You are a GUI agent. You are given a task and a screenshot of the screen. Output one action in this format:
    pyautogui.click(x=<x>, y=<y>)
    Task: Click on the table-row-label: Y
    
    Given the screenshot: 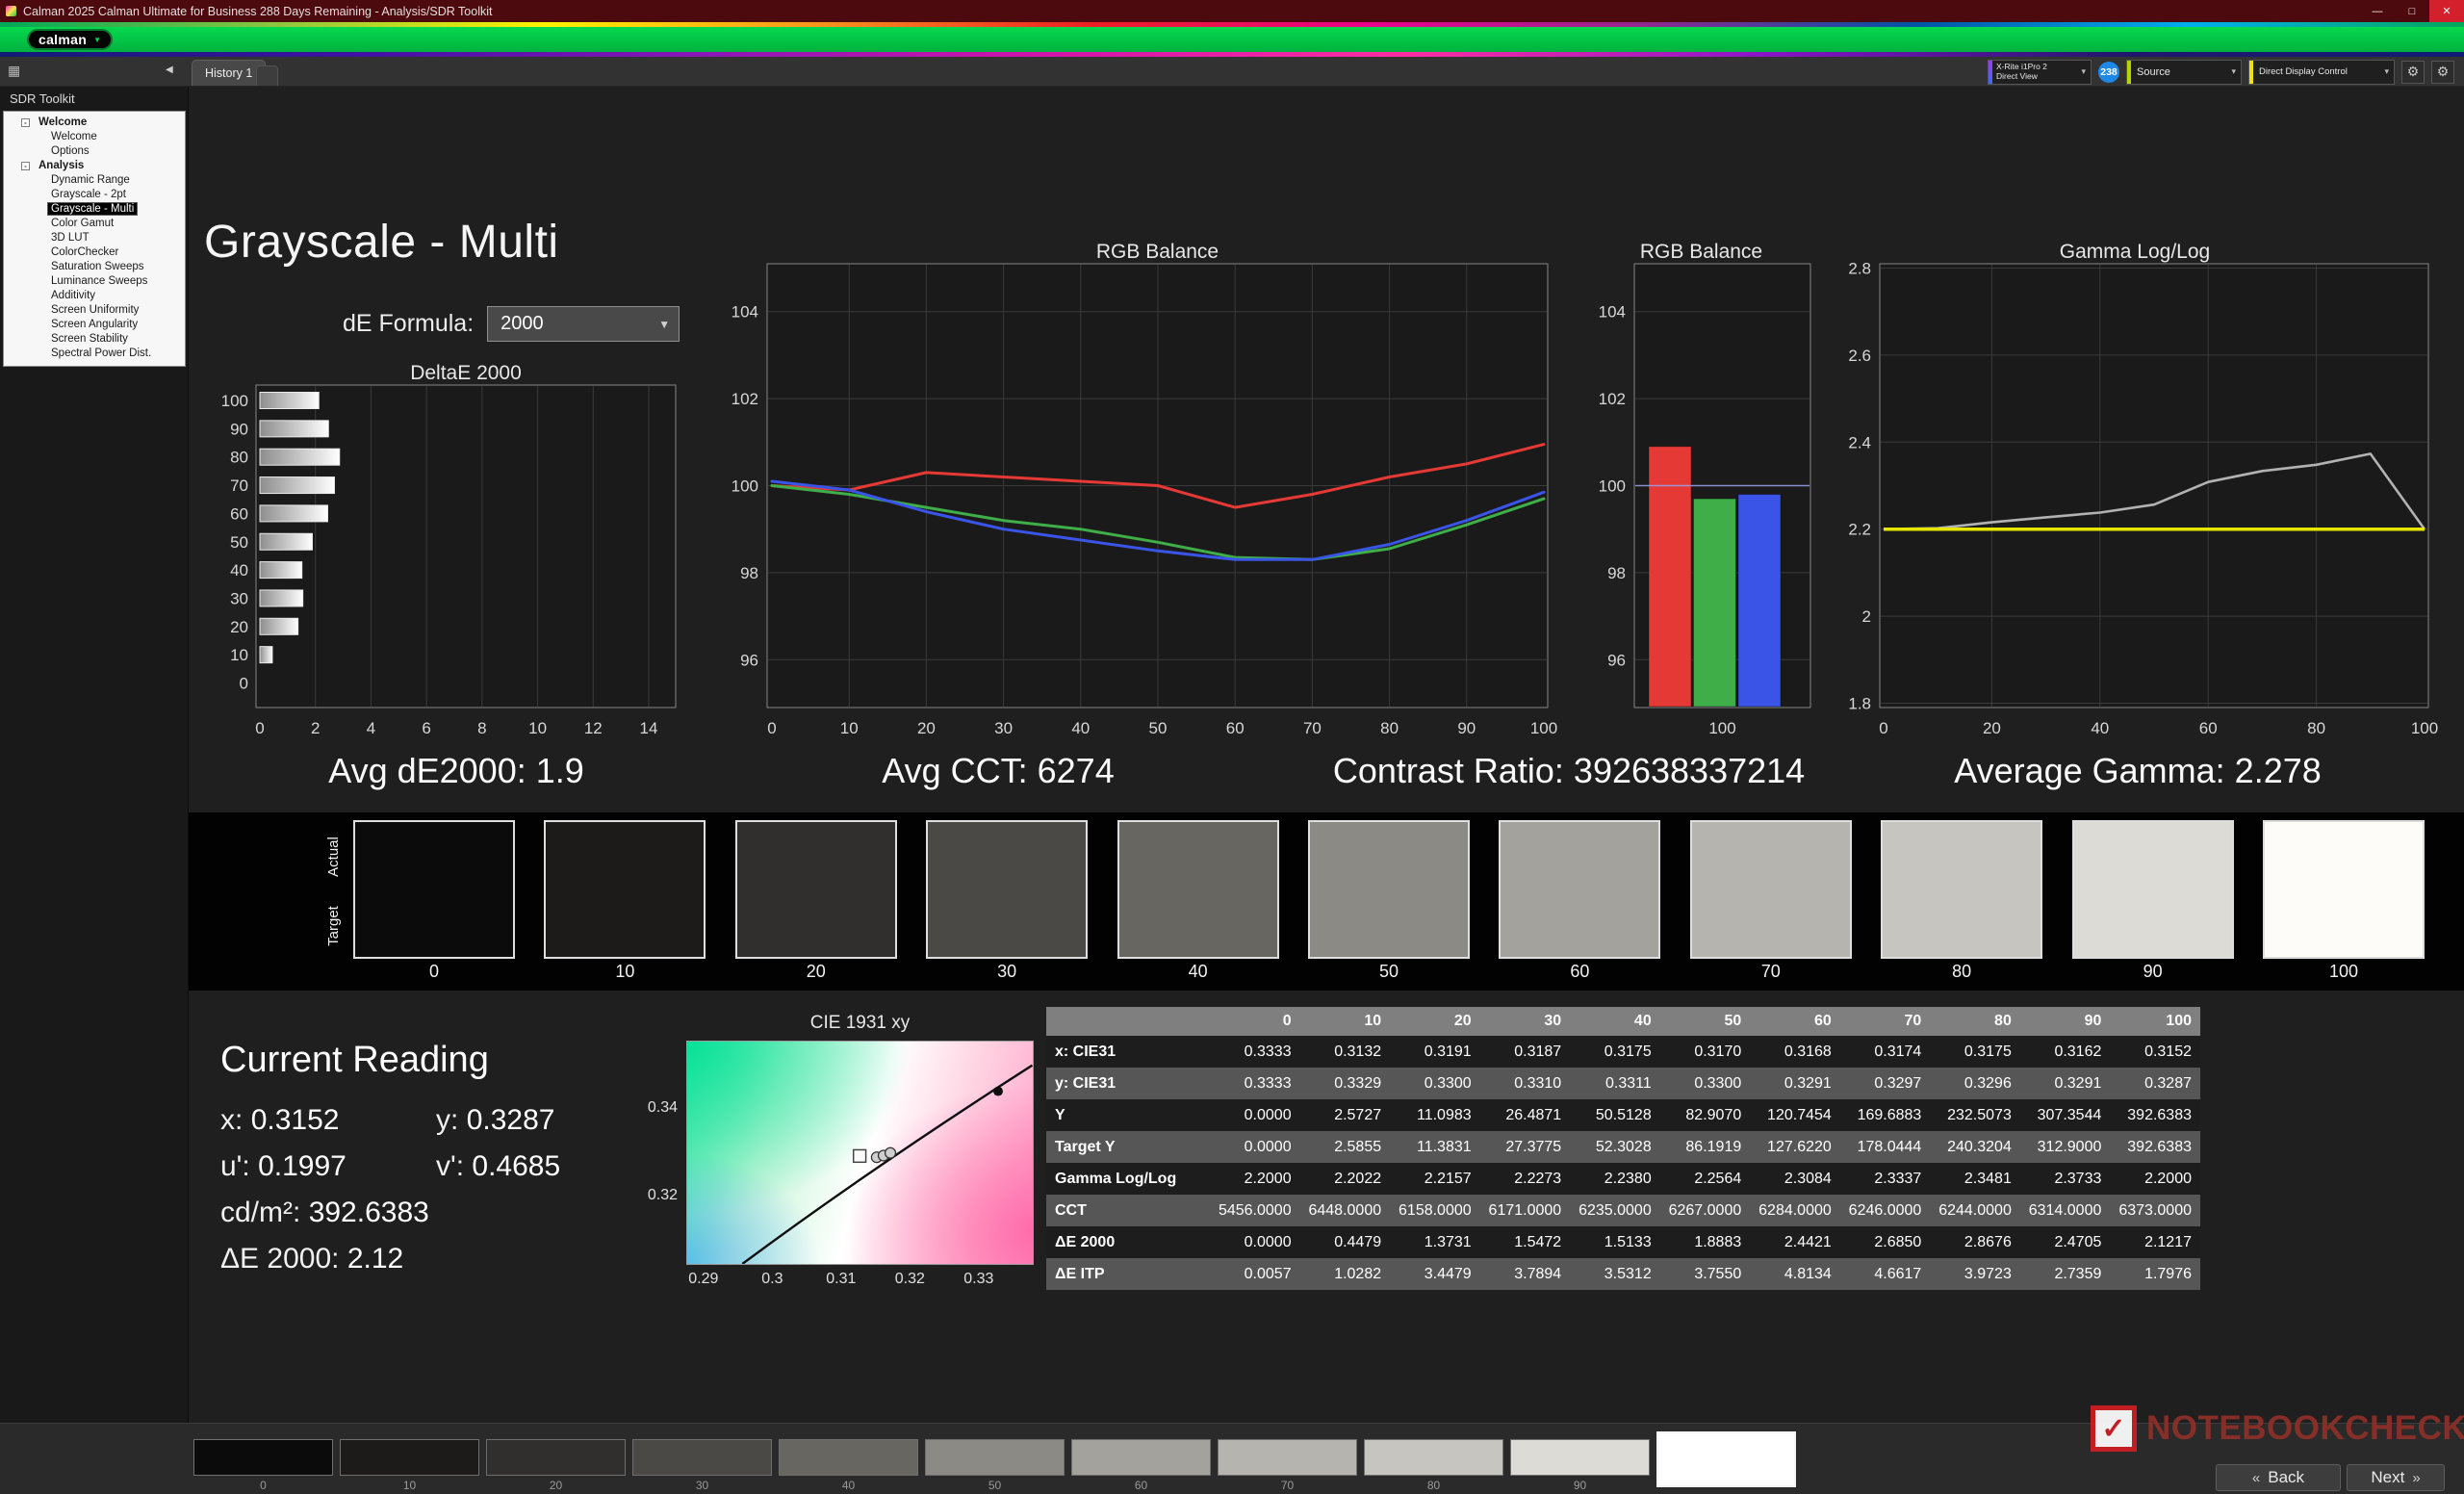 What is the action you would take?
    pyautogui.click(x=1128, y=1115)
    